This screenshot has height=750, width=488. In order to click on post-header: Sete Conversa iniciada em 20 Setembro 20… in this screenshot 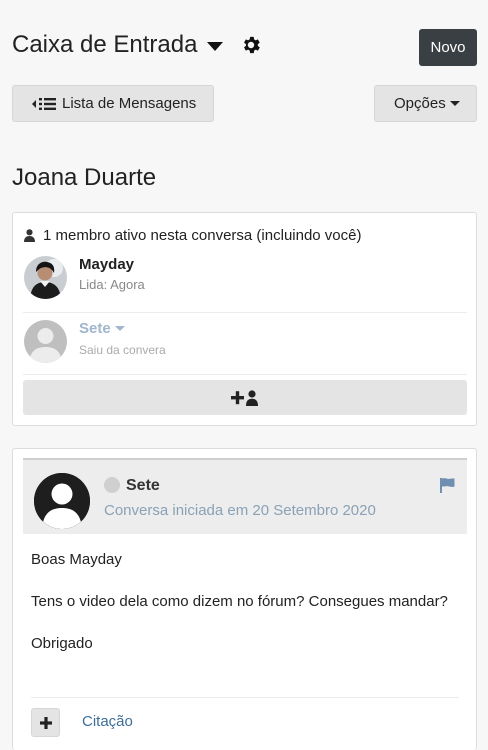, I will do `click(245, 496)`.